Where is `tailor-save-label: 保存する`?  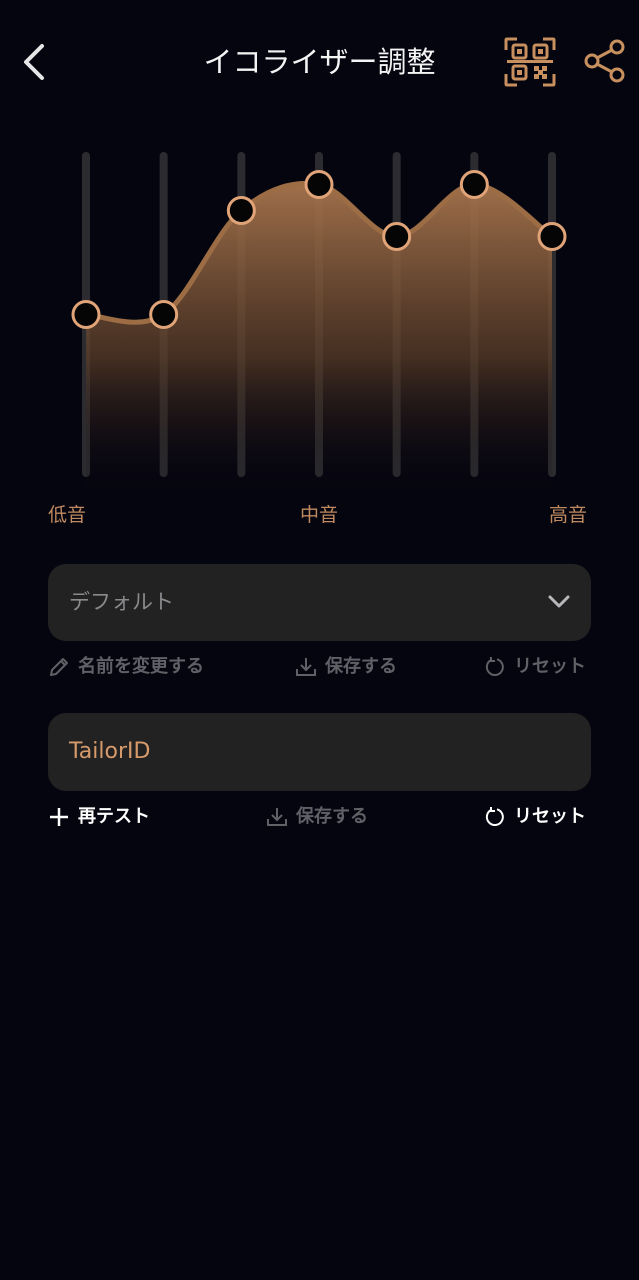 tailor-save-label: 保存する is located at coordinates (332, 816).